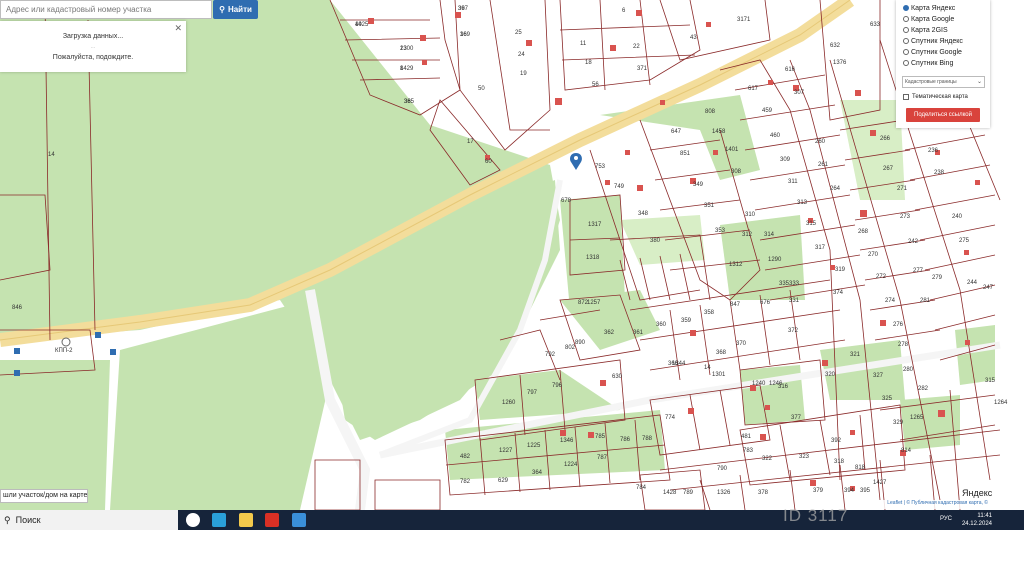 The height and width of the screenshot is (576, 1024). What do you see at coordinates (534, 446) in the screenshot?
I see `parcel-number: 1225` at bounding box center [534, 446].